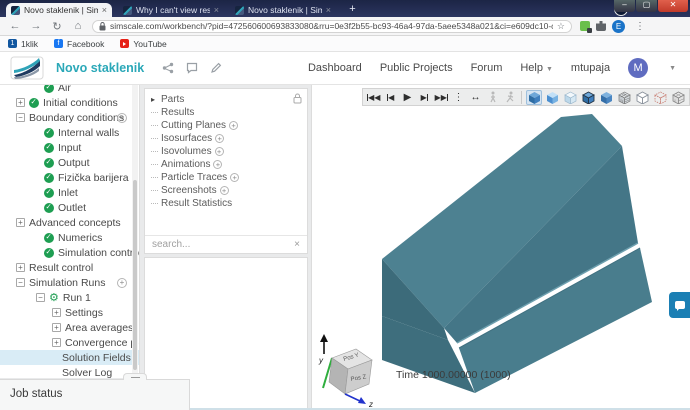  I want to click on forward-icon: →, so click(36, 26).